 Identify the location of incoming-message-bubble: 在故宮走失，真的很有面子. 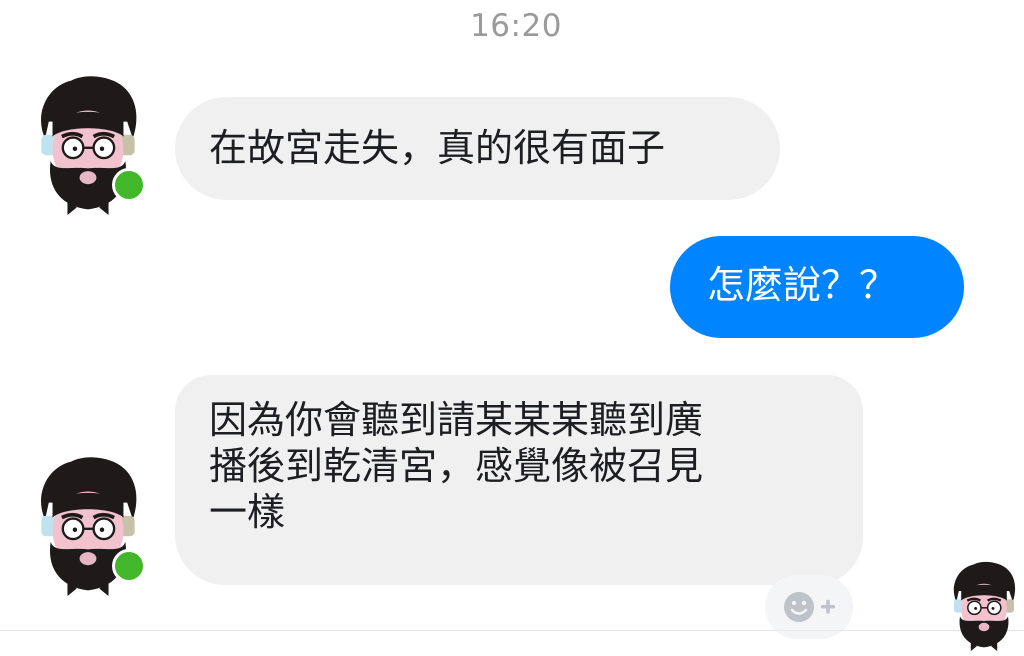
(477, 148).